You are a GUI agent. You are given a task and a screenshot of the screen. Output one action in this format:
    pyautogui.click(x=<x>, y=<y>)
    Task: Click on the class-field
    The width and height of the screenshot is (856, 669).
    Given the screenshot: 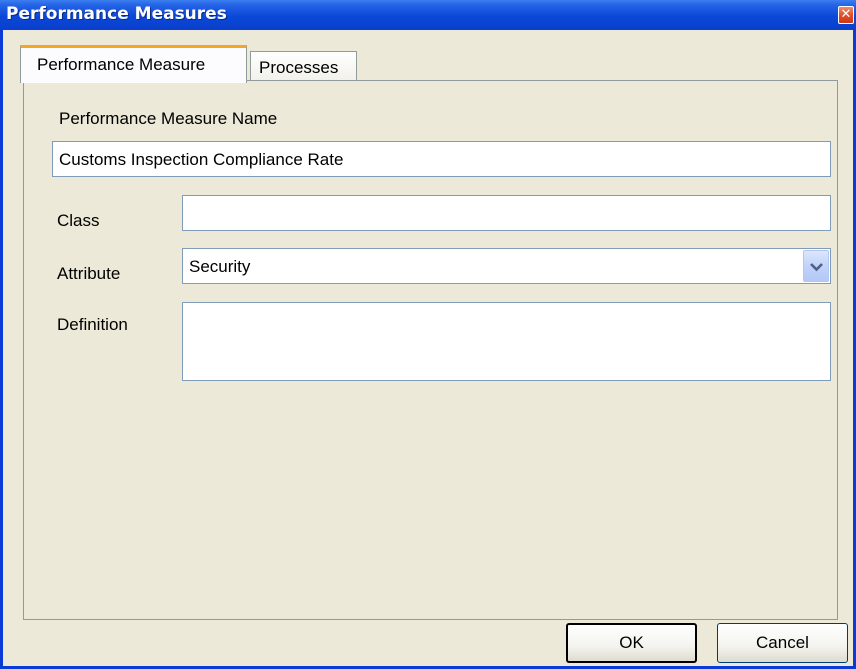 What is the action you would take?
    pyautogui.click(x=506, y=213)
    